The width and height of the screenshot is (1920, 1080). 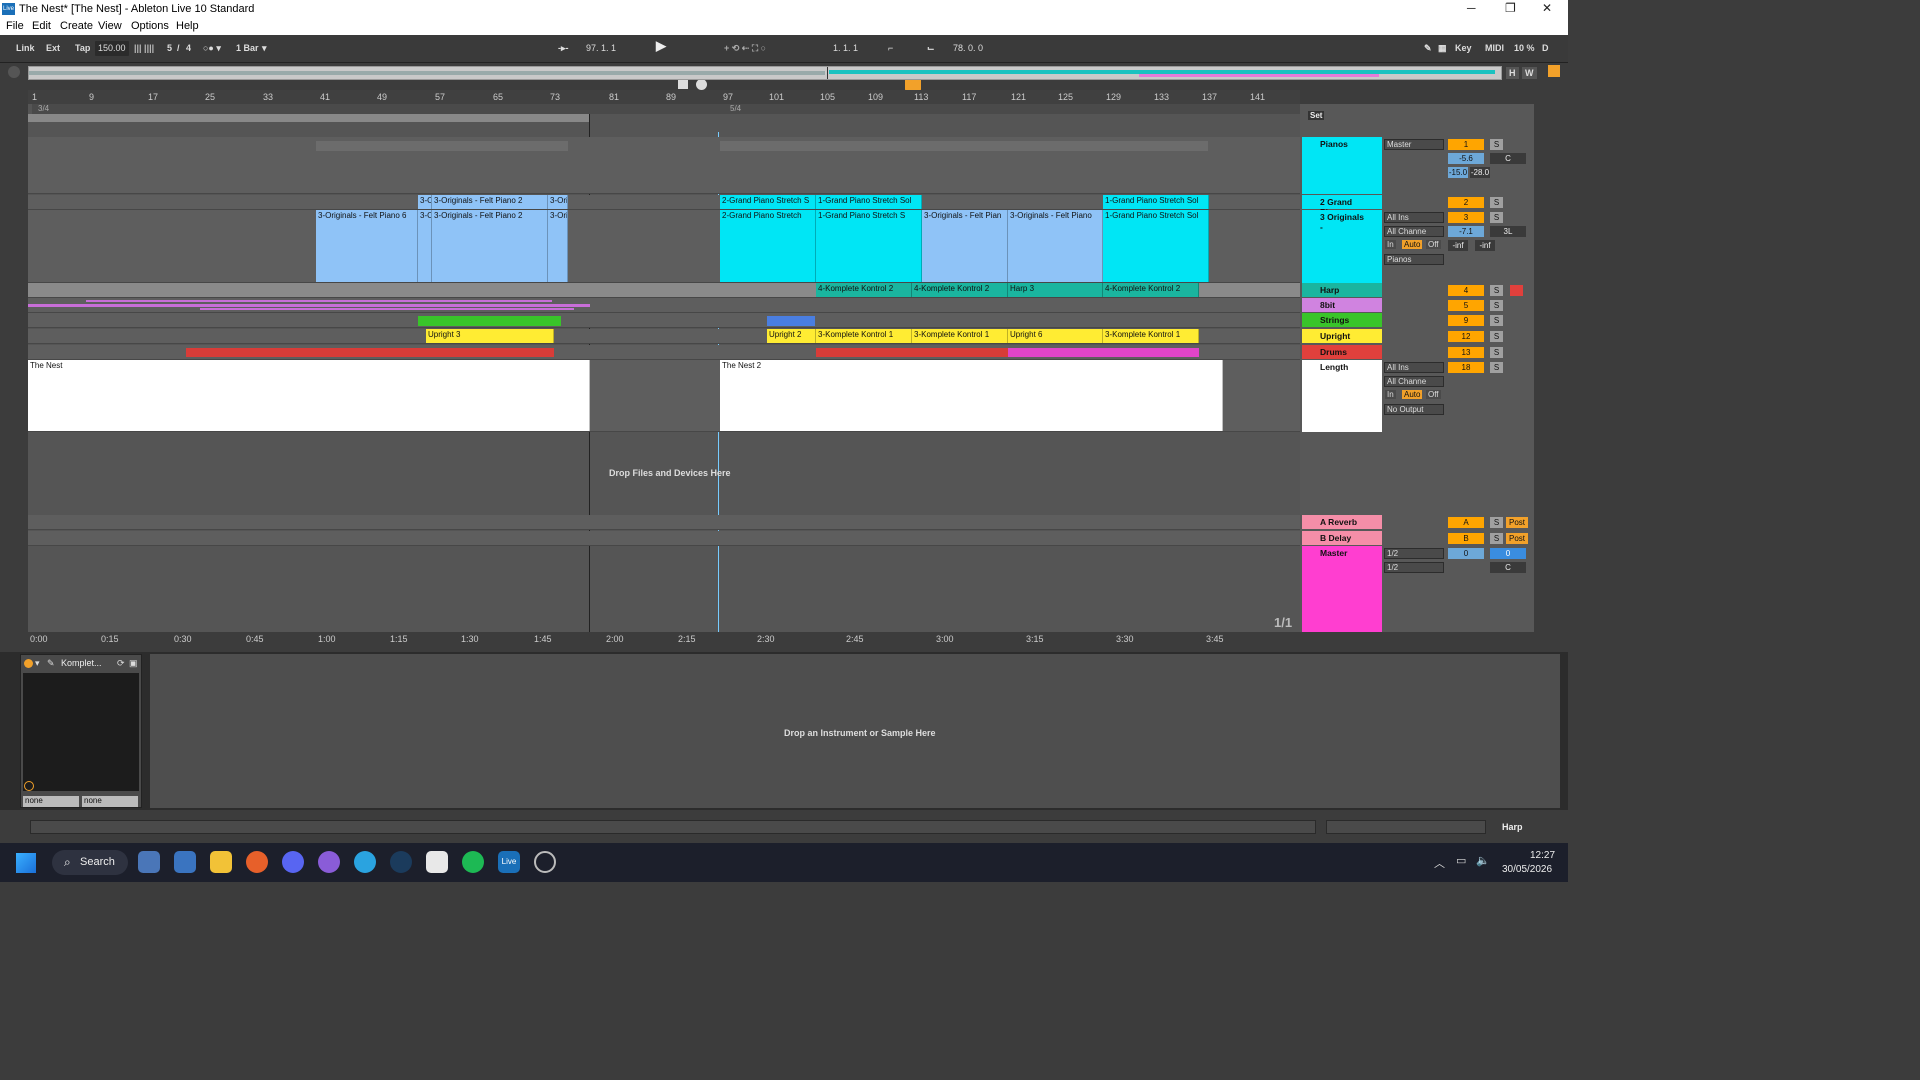 I want to click on pan-field: 3L, so click(x=1508, y=231).